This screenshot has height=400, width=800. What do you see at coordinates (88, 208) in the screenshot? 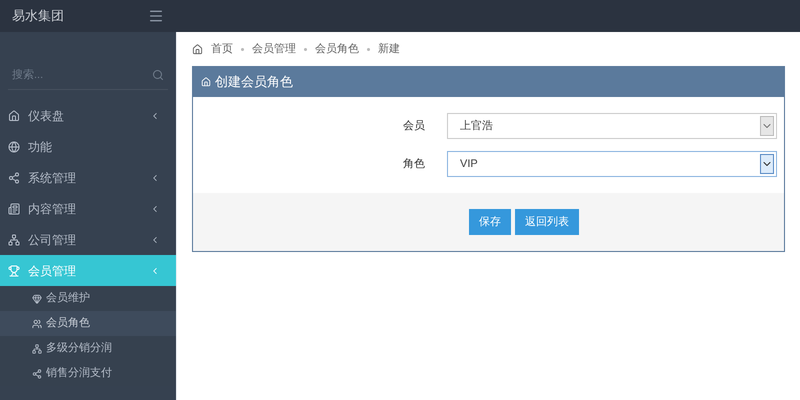
I see `sidebar-item: 内容管理` at bounding box center [88, 208].